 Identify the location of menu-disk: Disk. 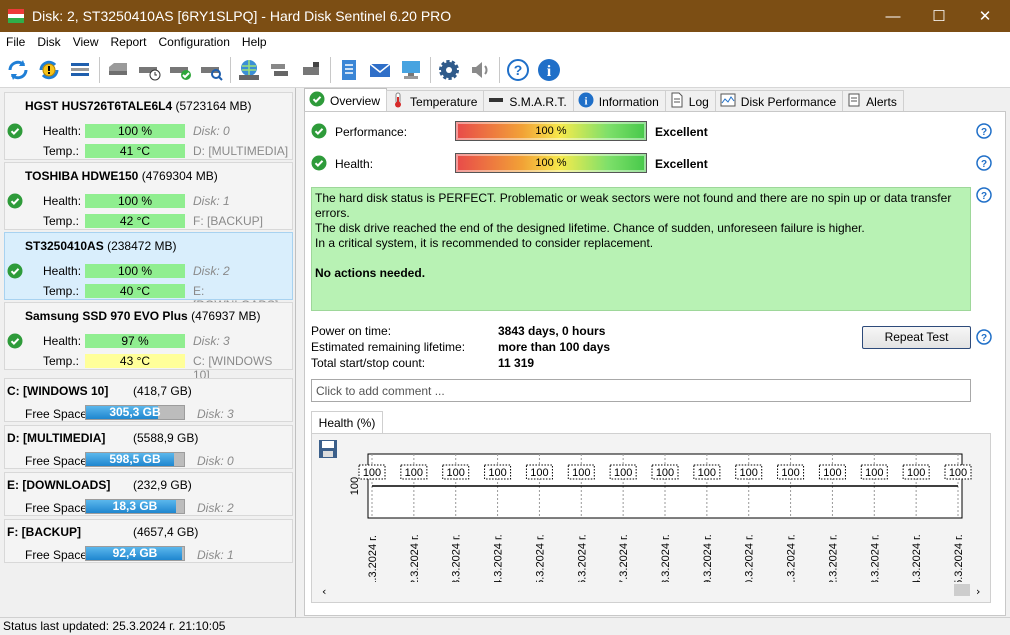
(48, 42).